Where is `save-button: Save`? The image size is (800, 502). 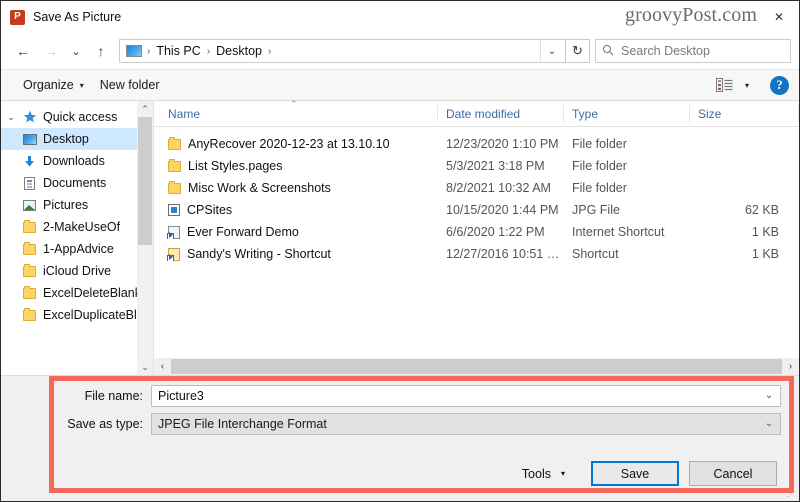
save-button: Save is located at coordinates (635, 473).